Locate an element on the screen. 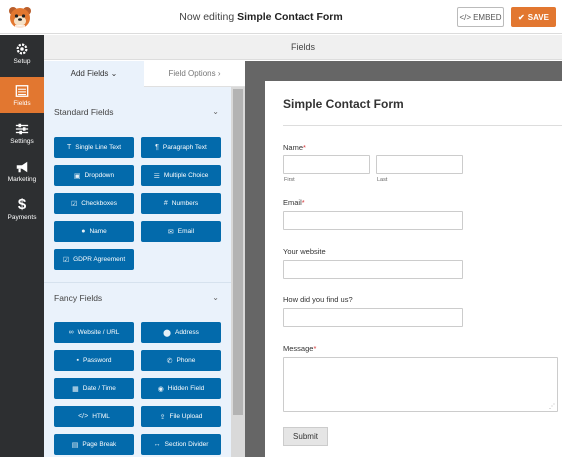  sidebar-item-setup: Setup is located at coordinates (22, 53).